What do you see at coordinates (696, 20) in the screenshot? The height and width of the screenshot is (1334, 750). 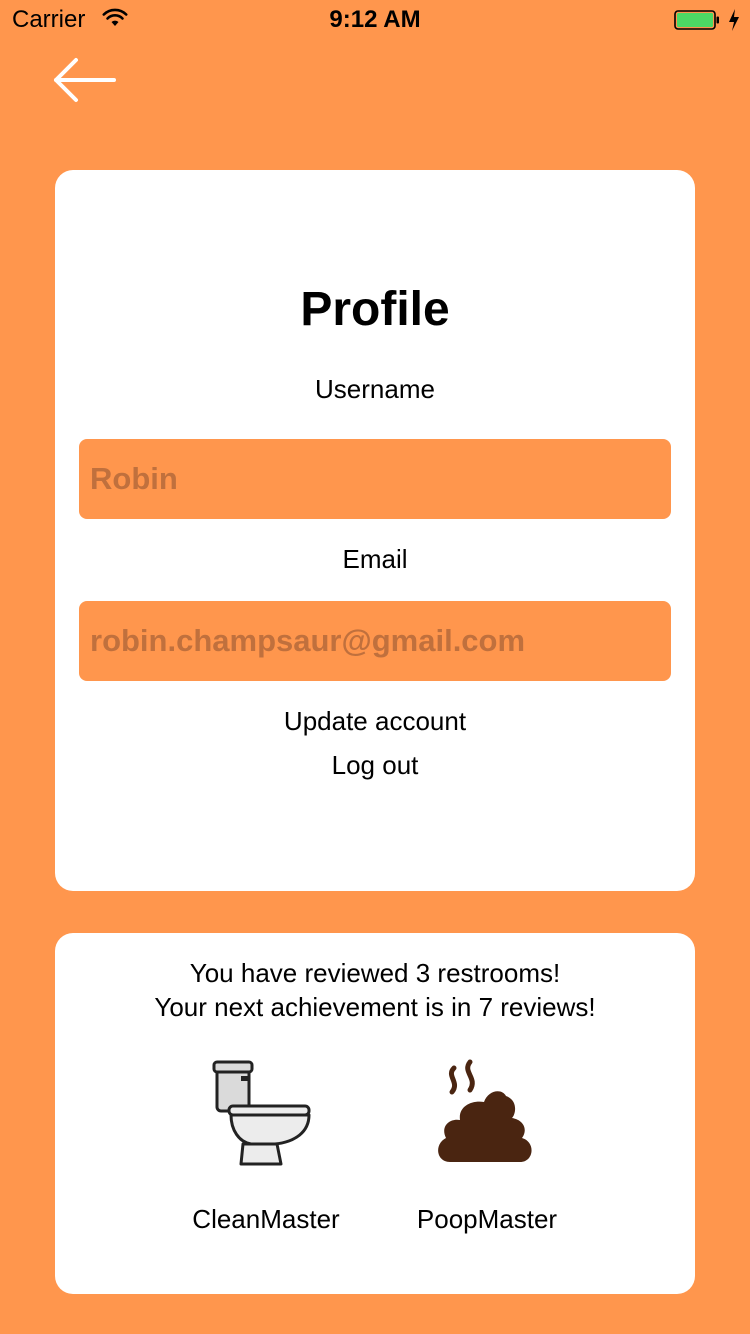 I see `battery-icon` at bounding box center [696, 20].